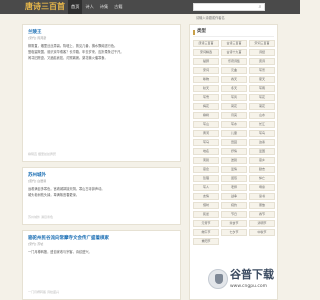 The image size is (320, 300). What do you see at coordinates (225, 18) in the screenshot?
I see `search-input` at bounding box center [225, 18].